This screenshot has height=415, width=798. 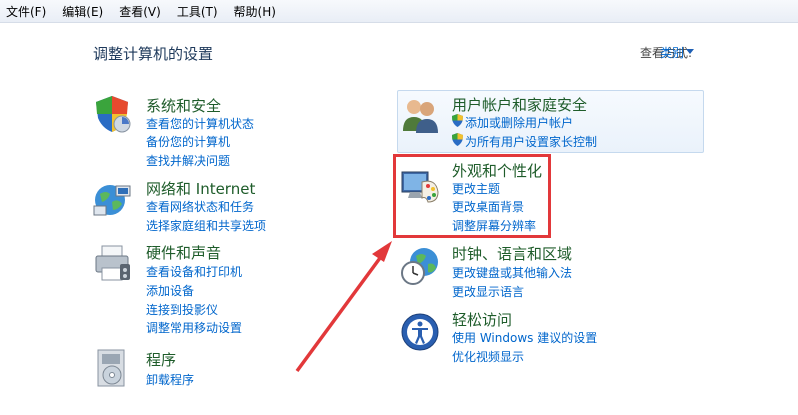 I want to click on link-windows-recommended-settings: 使用 Windows 建议的设置, so click(x=524, y=337).